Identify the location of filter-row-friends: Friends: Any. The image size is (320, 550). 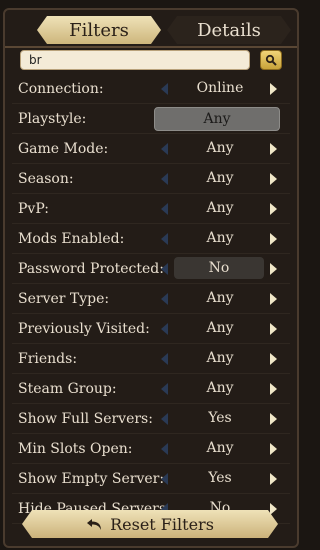
(151, 359).